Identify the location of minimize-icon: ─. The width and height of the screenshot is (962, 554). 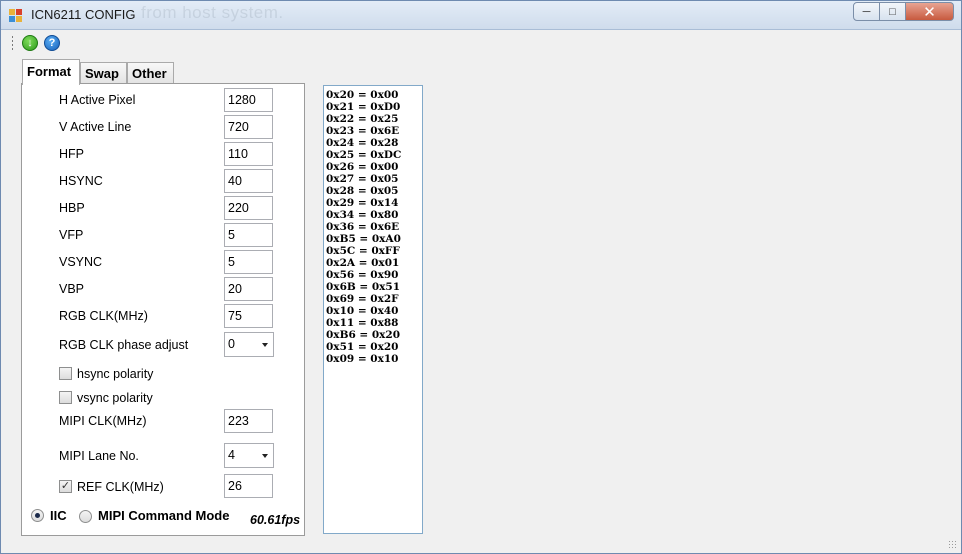
(866, 11).